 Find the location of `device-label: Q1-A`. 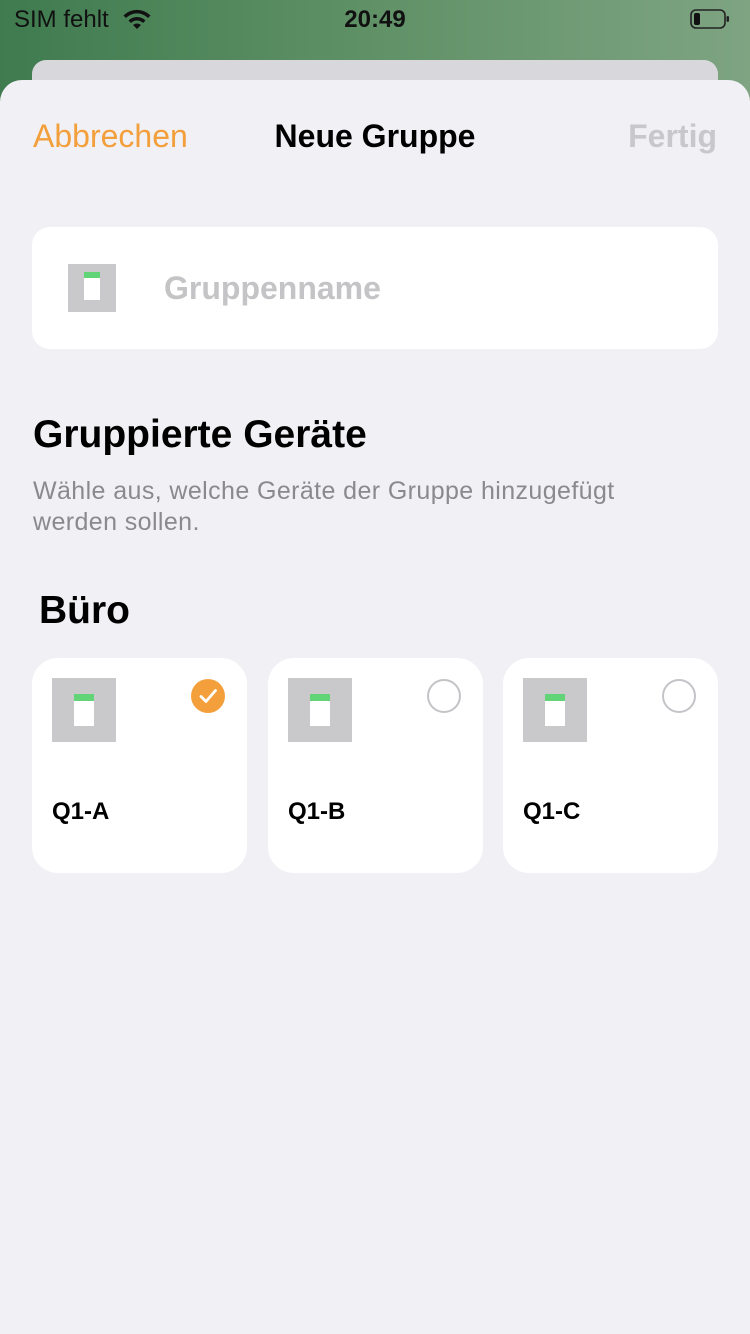

device-label: Q1-A is located at coordinates (81, 811).